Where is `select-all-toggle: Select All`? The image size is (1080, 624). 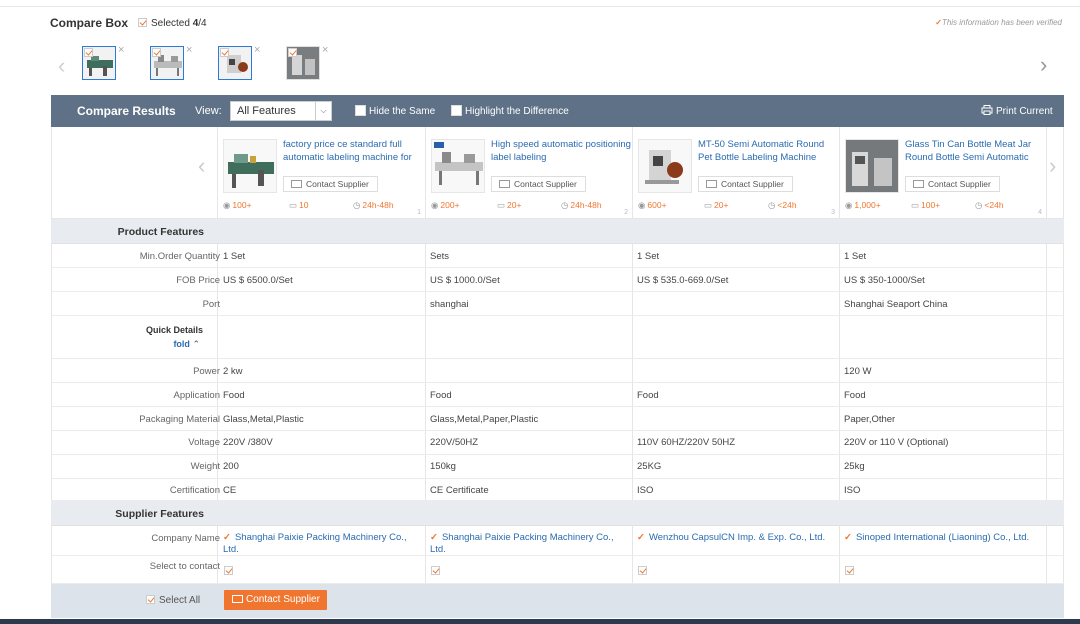 select-all-toggle: Select All is located at coordinates (173, 600).